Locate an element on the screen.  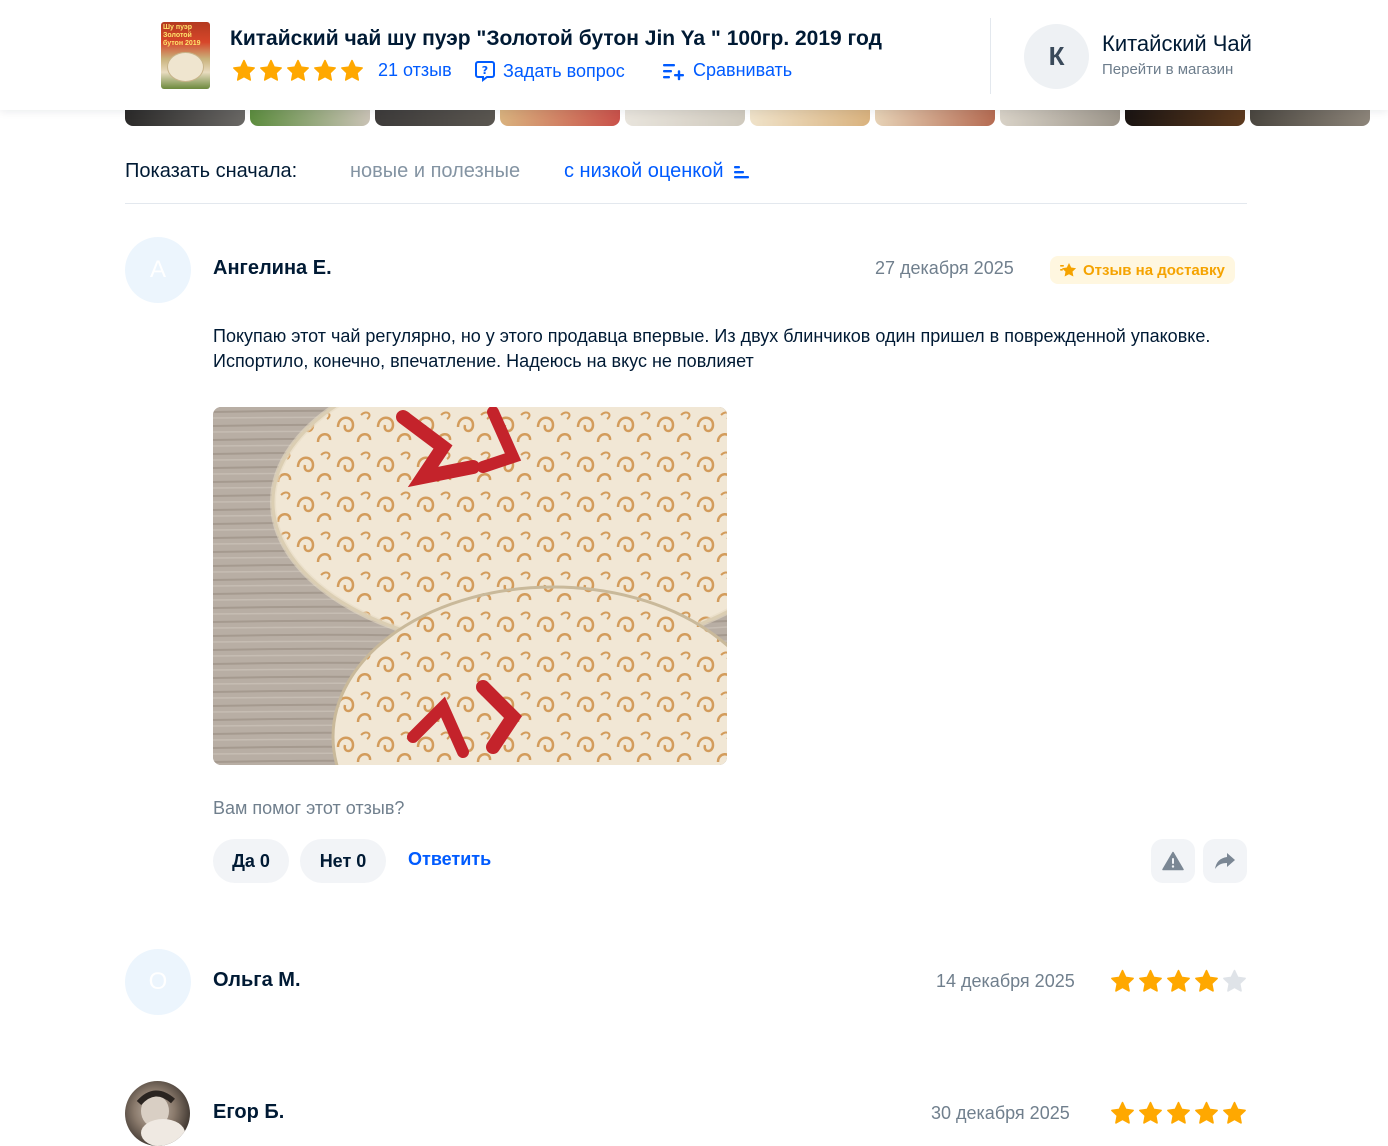
question-bubble-icon: ? is located at coordinates (485, 71).